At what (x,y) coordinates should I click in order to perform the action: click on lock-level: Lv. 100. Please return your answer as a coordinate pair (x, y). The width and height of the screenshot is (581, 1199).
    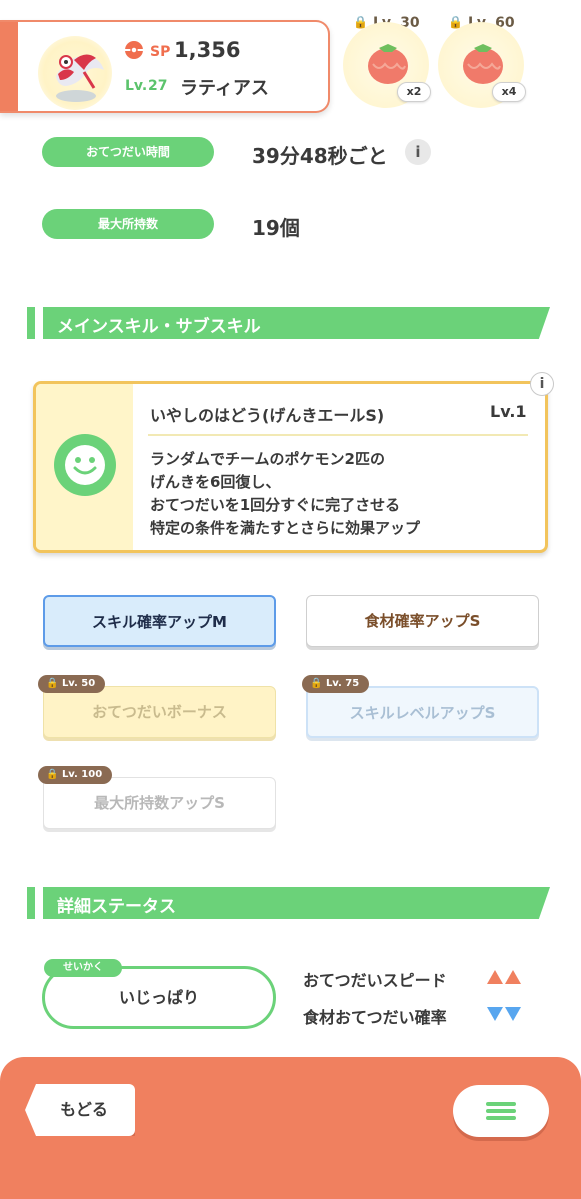
    Looking at the image, I should click on (82, 774).